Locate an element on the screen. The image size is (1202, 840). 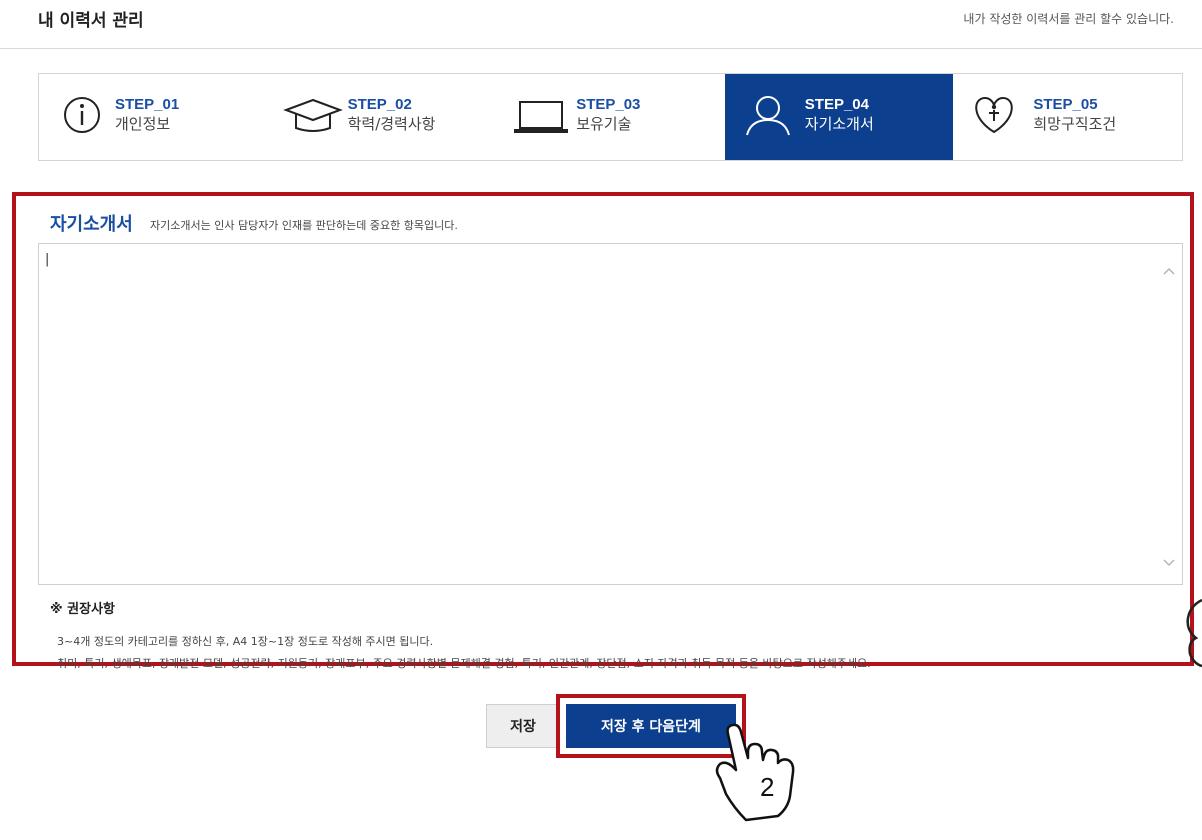
step-04: STEP_04 자기소개서 is located at coordinates (839, 117).